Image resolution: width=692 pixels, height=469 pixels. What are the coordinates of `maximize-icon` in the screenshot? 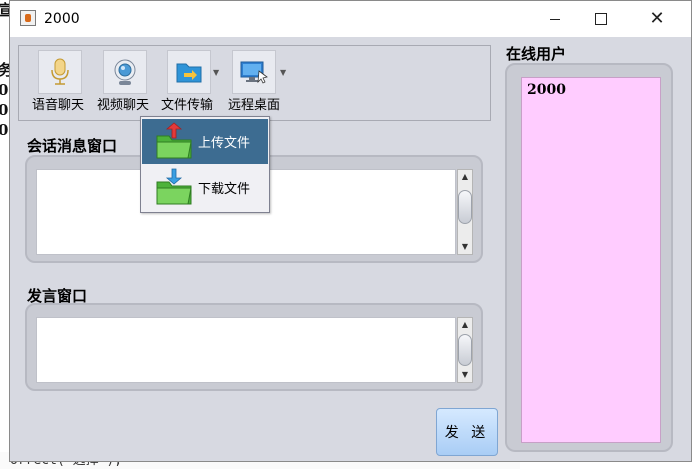 It's located at (601, 19).